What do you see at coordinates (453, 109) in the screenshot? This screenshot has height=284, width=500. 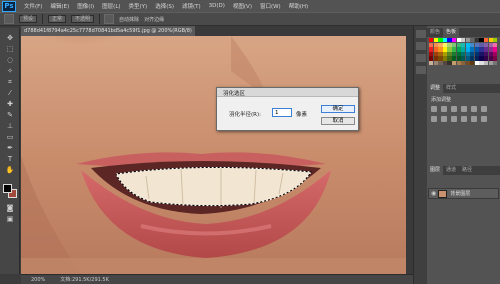 I see `curves-icon` at bounding box center [453, 109].